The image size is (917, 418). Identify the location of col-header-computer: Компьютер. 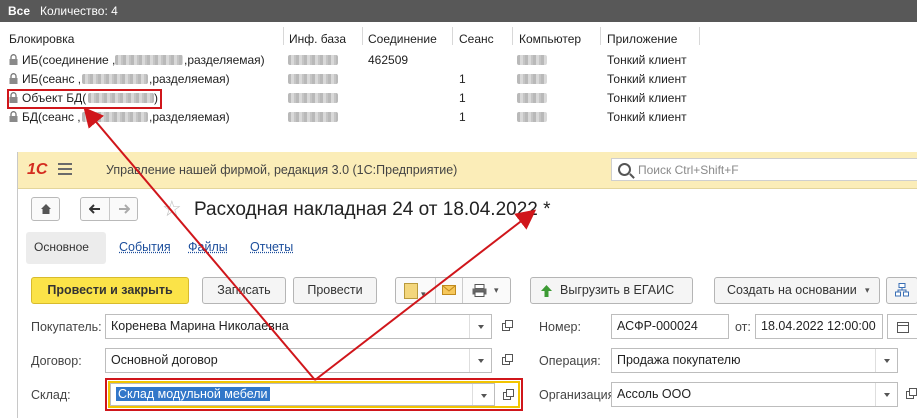
(550, 39).